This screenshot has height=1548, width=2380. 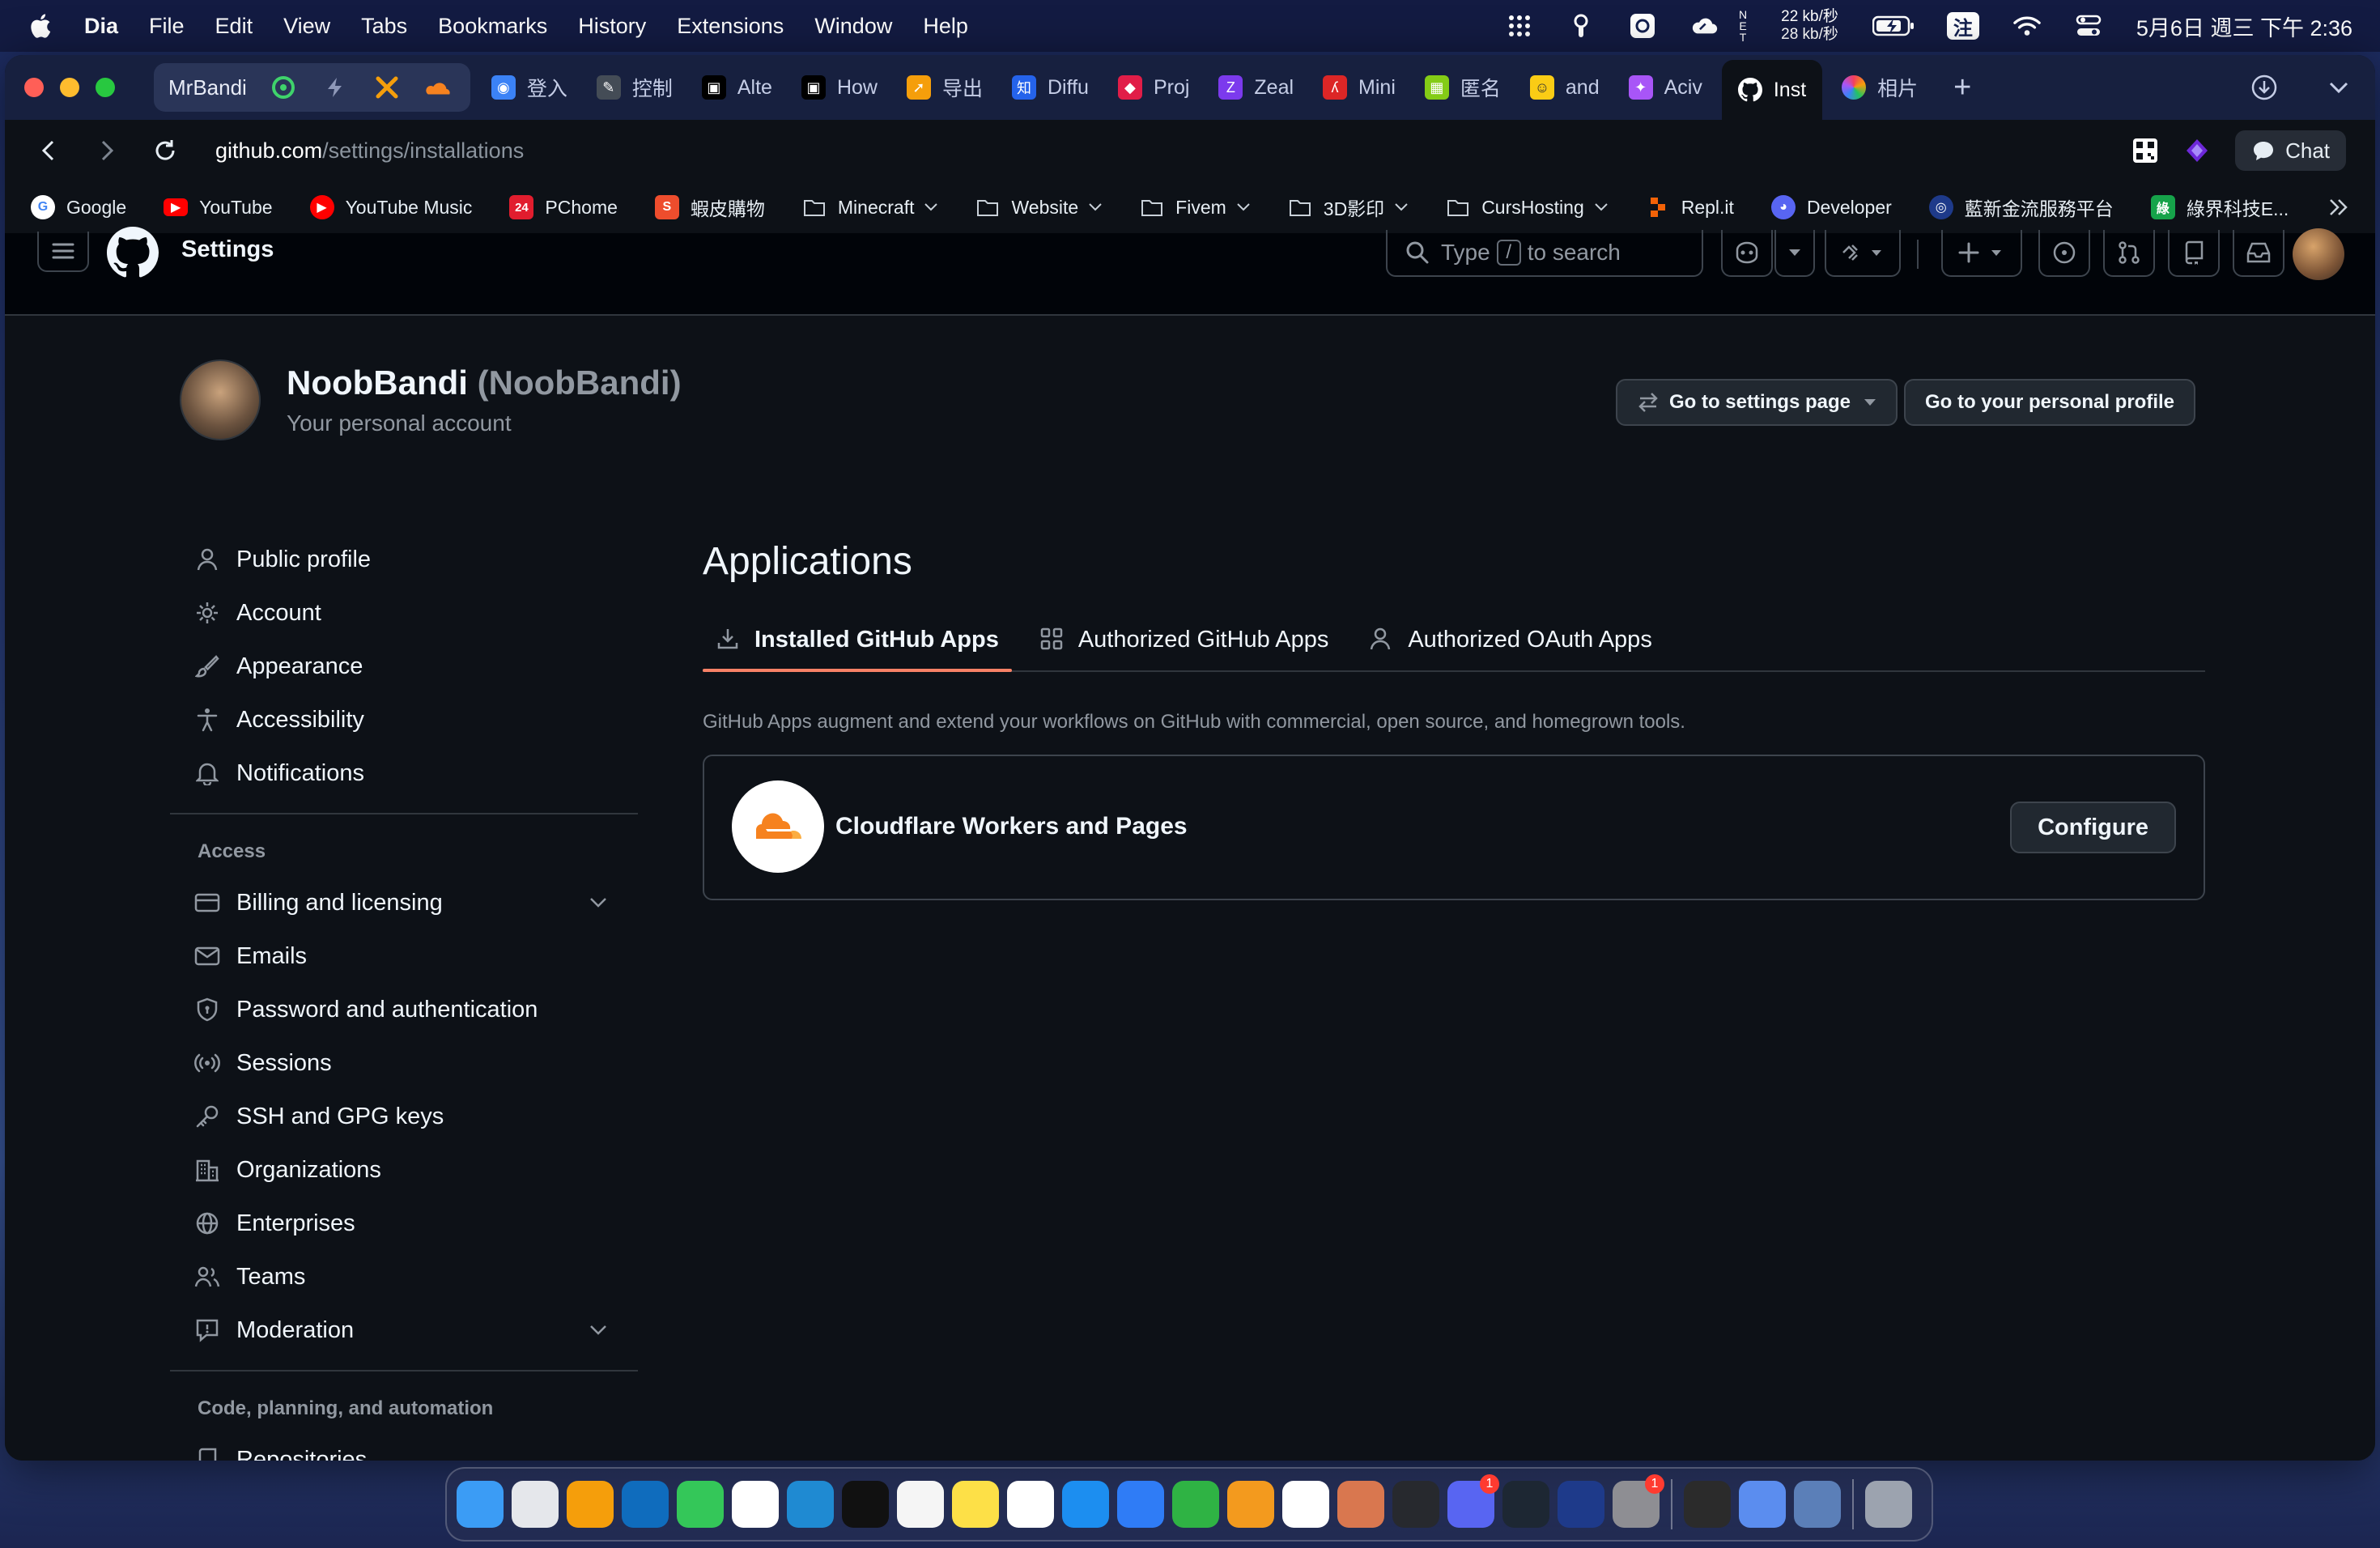 I want to click on sidebar-item-billing: Billing and licensing, so click(x=412, y=903).